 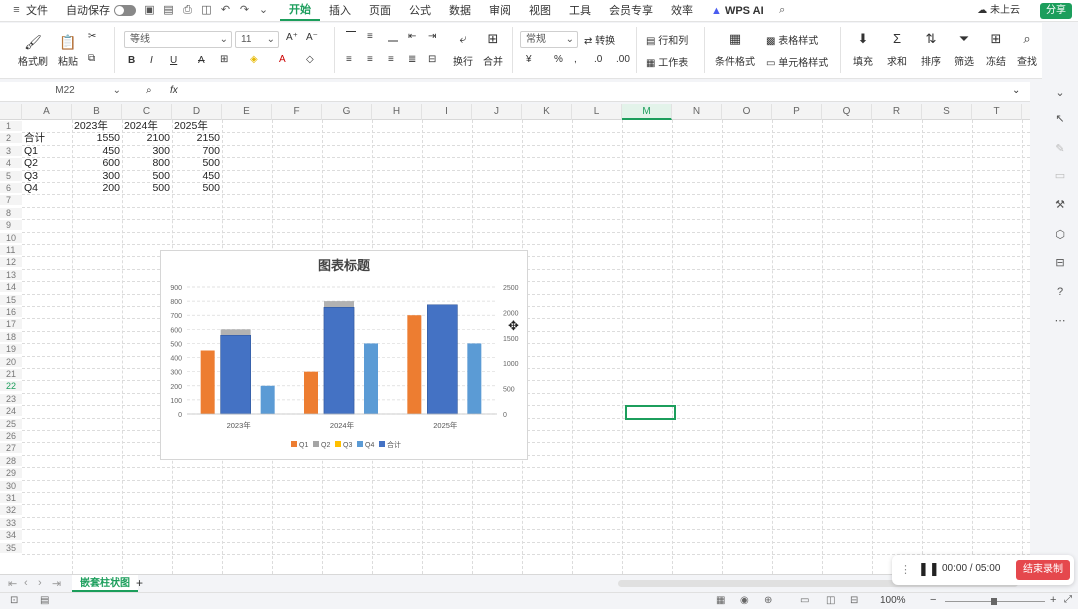 What do you see at coordinates (1060, 93) in the screenshot?
I see `collapse-icon: ⌄` at bounding box center [1060, 93].